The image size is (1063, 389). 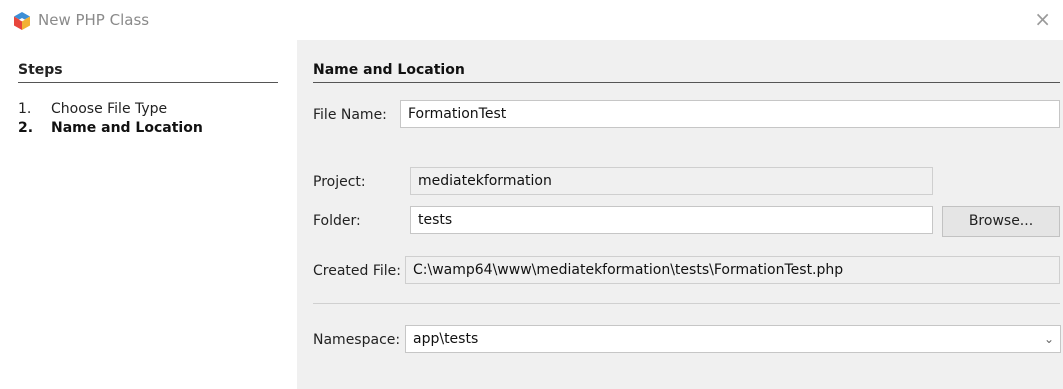 I want to click on close-icon: ×, so click(x=1042, y=19).